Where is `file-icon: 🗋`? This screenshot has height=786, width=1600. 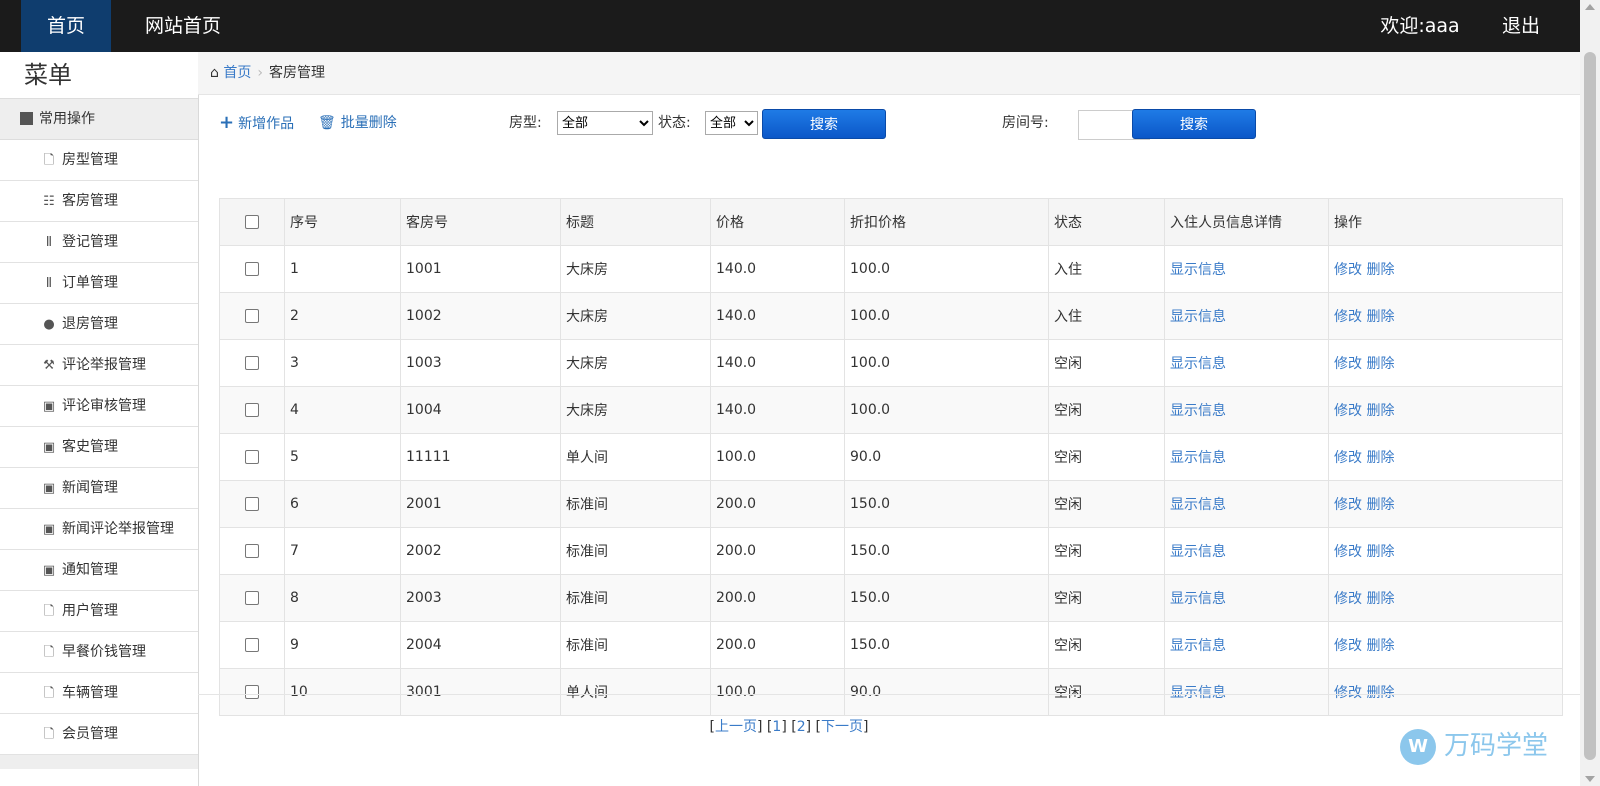
file-icon: 🗋 is located at coordinates (49, 611).